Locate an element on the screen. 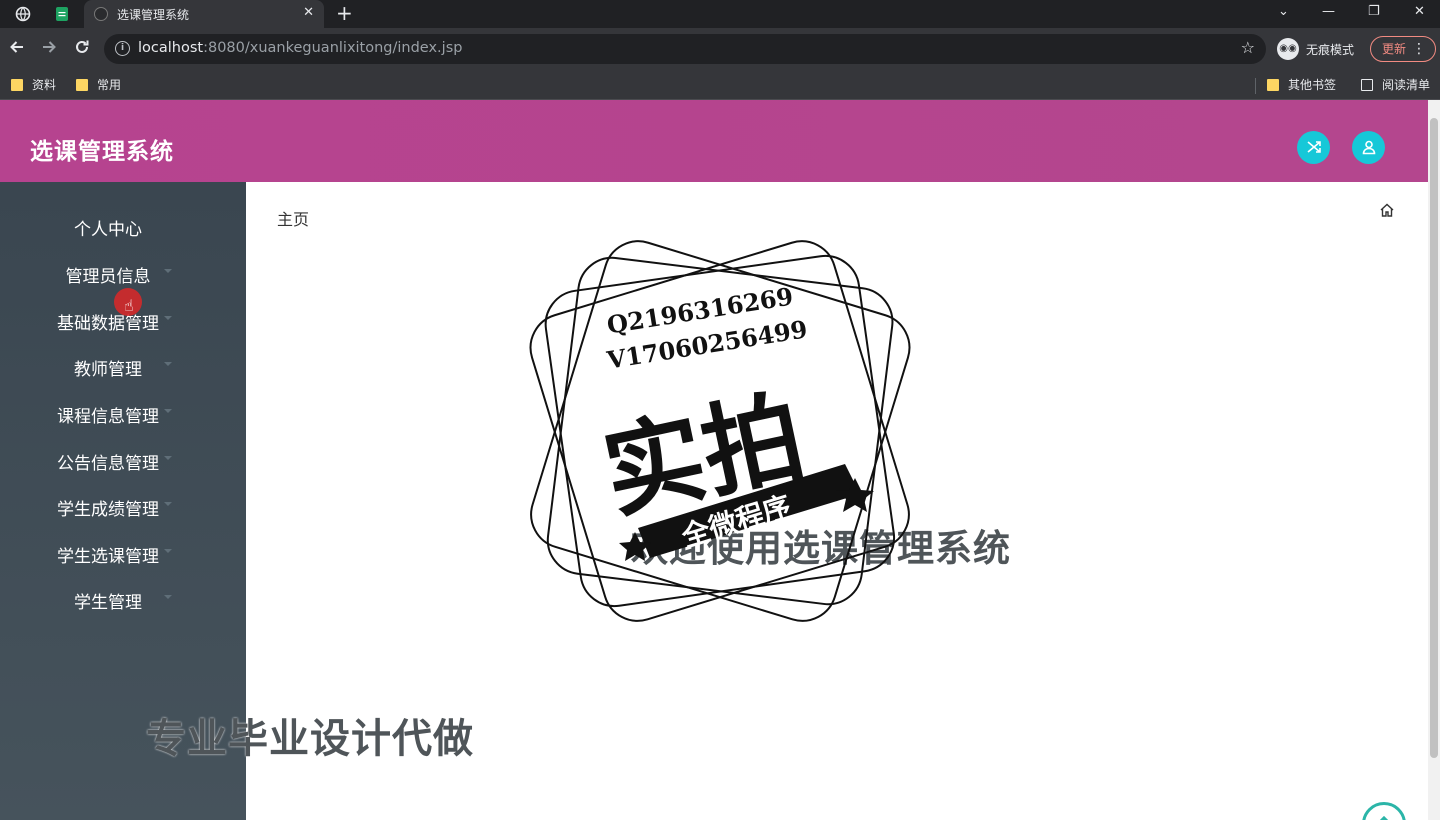 The height and width of the screenshot is (820, 1440). site-info-icon: i is located at coordinates (122, 48).